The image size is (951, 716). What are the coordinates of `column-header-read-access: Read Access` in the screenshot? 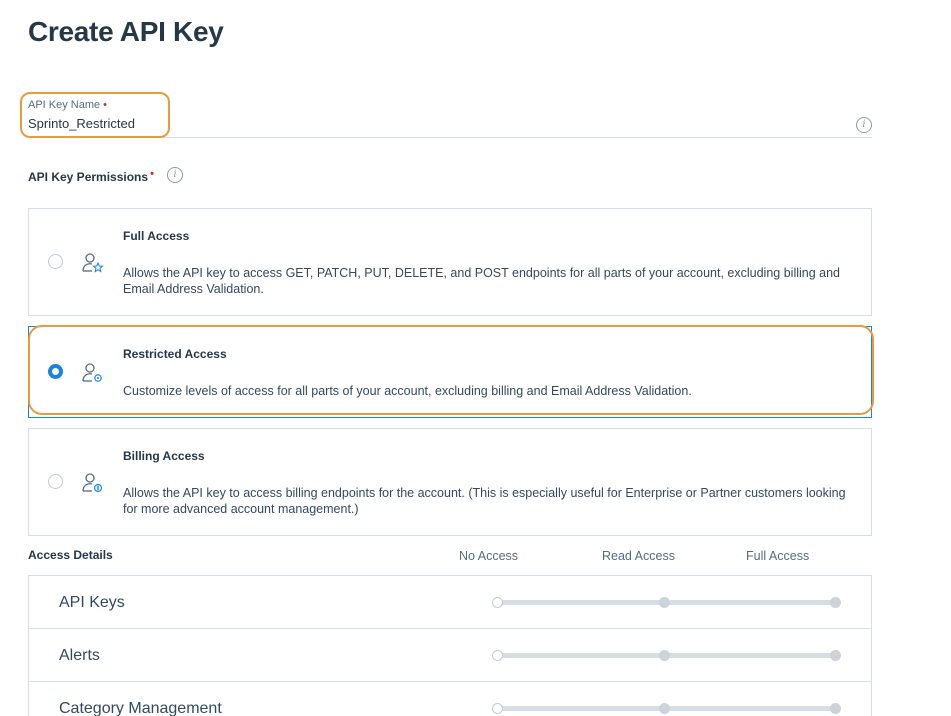 It's located at (638, 556).